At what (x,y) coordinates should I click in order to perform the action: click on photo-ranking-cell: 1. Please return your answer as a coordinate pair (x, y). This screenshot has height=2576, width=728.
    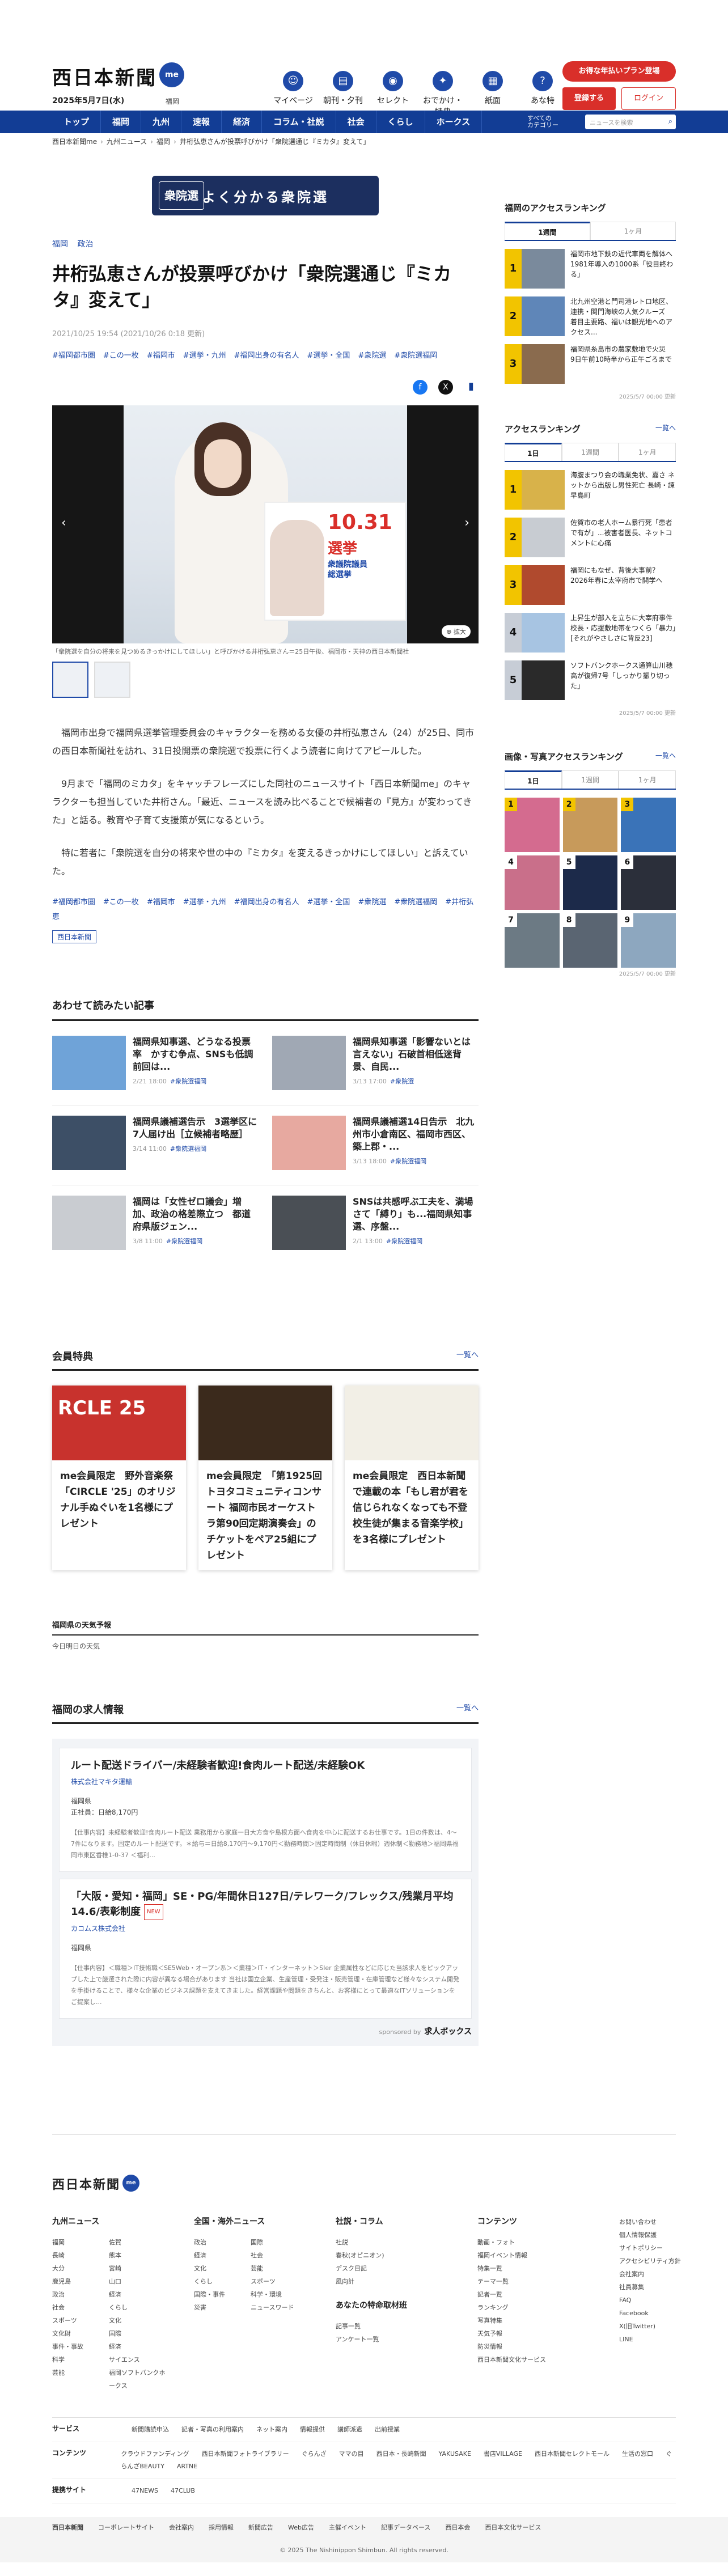
    Looking at the image, I should click on (532, 825).